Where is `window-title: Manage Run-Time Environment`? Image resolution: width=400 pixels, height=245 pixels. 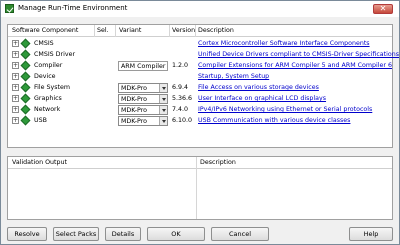 window-title: Manage Run-Time Environment is located at coordinates (73, 8).